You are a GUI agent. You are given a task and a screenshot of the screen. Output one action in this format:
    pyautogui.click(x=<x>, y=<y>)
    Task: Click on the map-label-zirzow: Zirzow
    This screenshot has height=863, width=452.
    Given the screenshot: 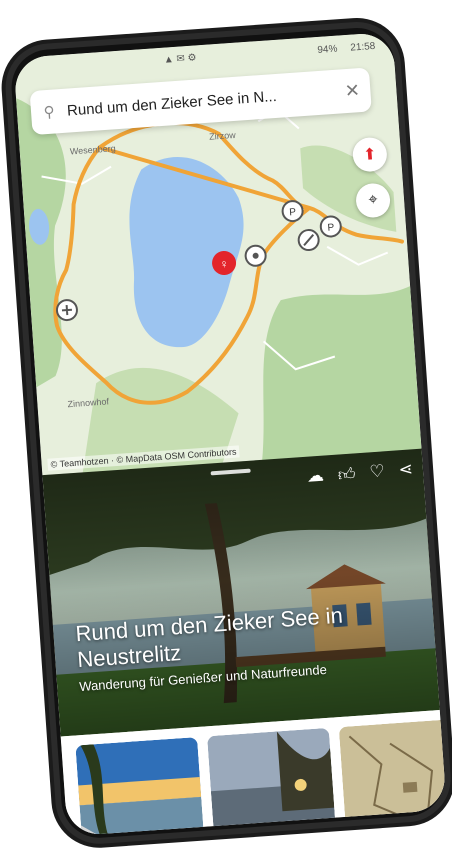 What is the action you would take?
    pyautogui.click(x=223, y=136)
    